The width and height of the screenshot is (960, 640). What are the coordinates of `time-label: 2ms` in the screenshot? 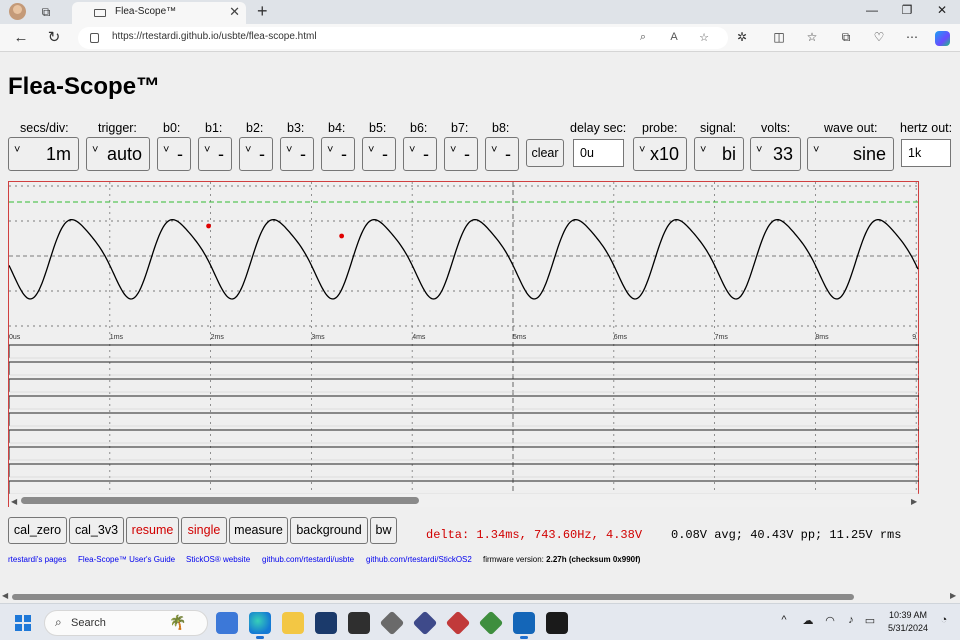 It's located at (218, 337).